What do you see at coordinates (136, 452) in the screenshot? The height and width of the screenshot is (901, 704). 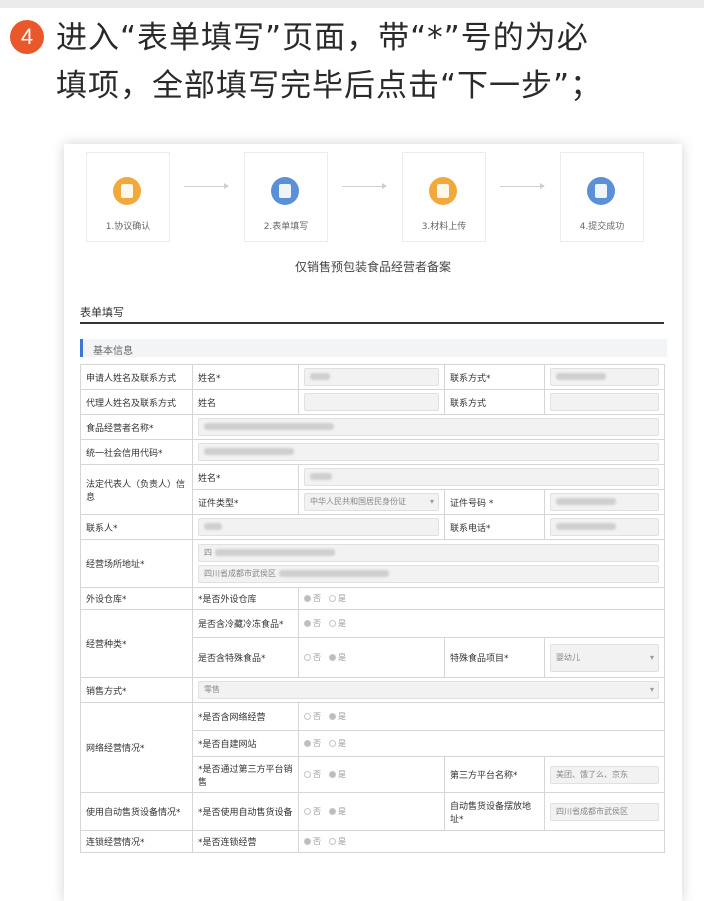 I see `row-label: 统一社会信用代码*` at bounding box center [136, 452].